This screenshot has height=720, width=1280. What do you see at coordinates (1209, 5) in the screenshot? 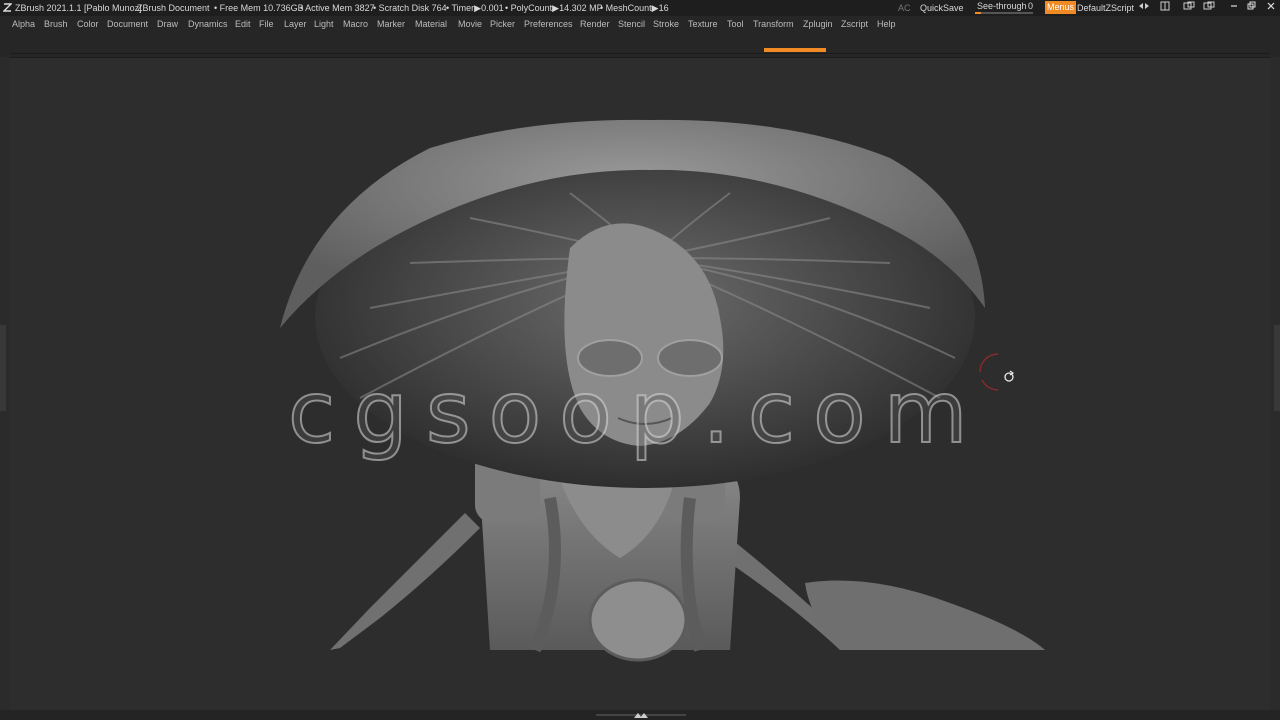
I see `config-icon` at bounding box center [1209, 5].